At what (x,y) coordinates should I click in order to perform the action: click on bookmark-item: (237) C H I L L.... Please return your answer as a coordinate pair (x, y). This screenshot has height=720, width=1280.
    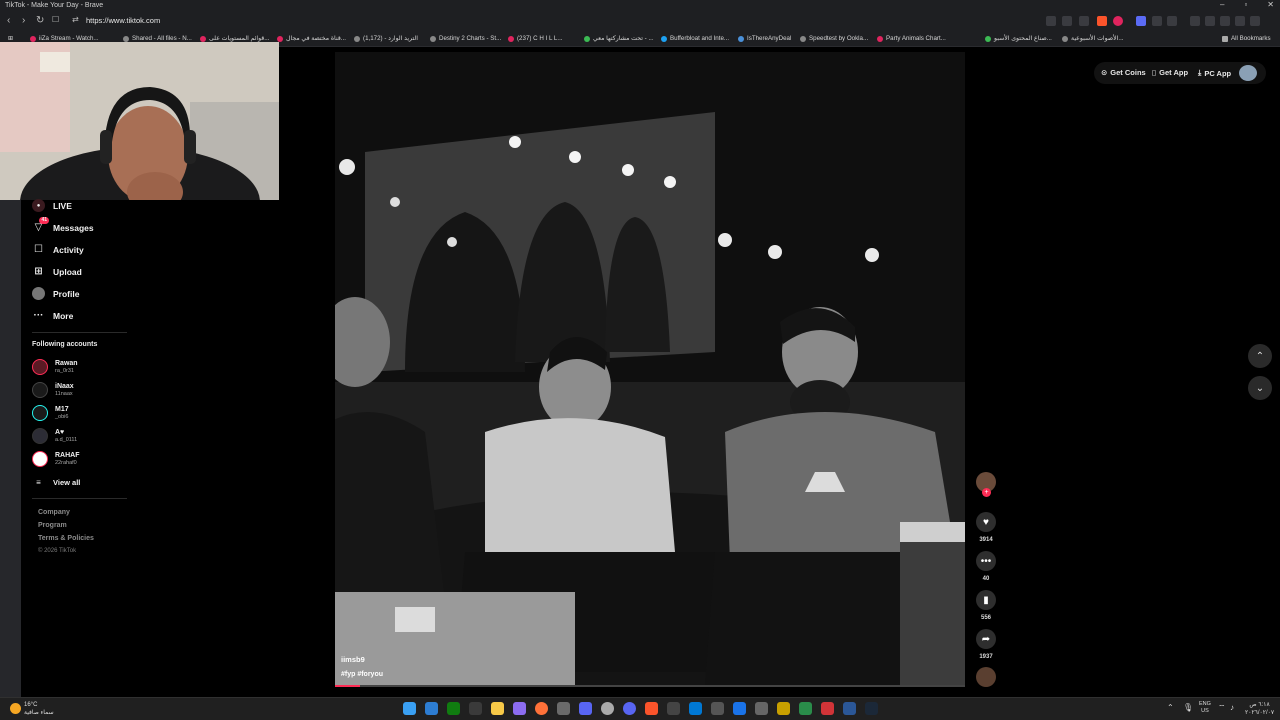
    Looking at the image, I should click on (535, 38).